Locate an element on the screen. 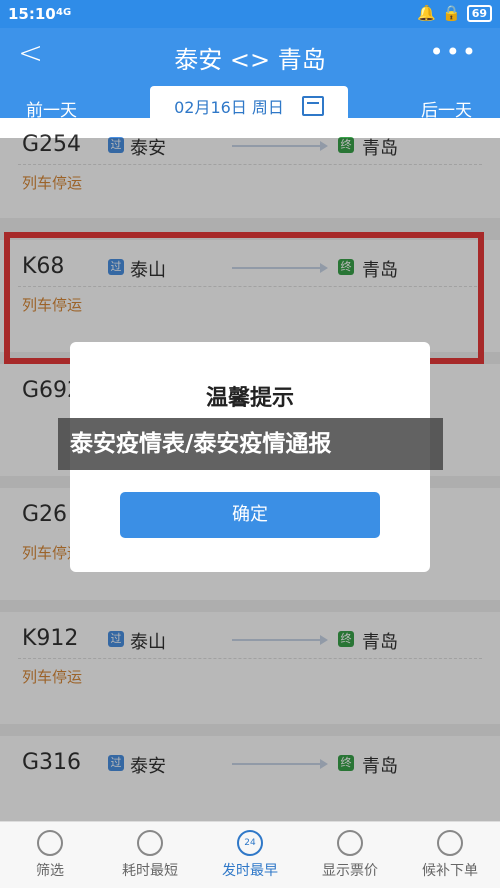 The image size is (500, 888). status-bar: 15:10 4G 🔔 🔒 69 is located at coordinates (250, 14).